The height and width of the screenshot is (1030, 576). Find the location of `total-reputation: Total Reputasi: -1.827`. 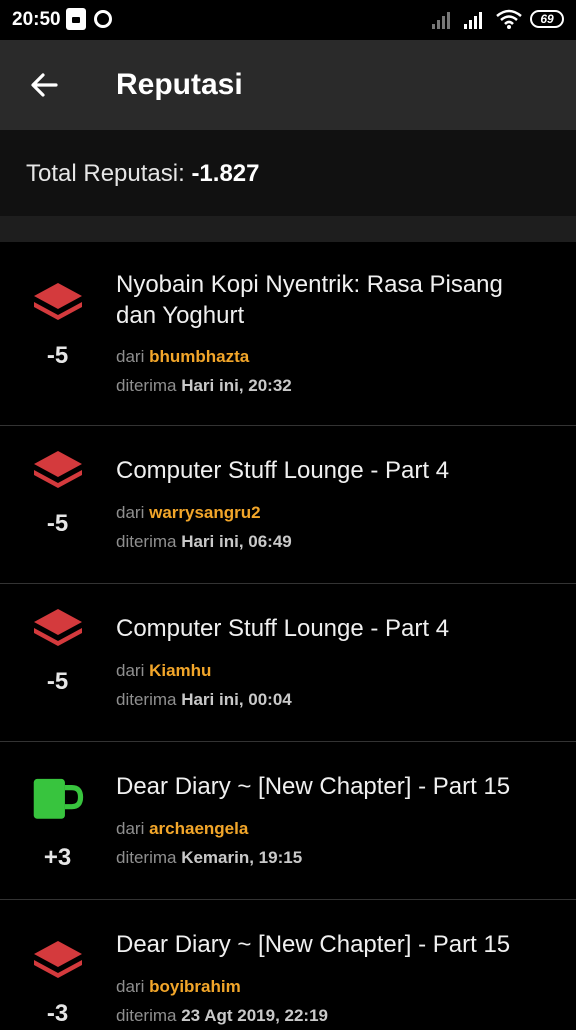

total-reputation: Total Reputasi: -1.827 is located at coordinates (288, 173).